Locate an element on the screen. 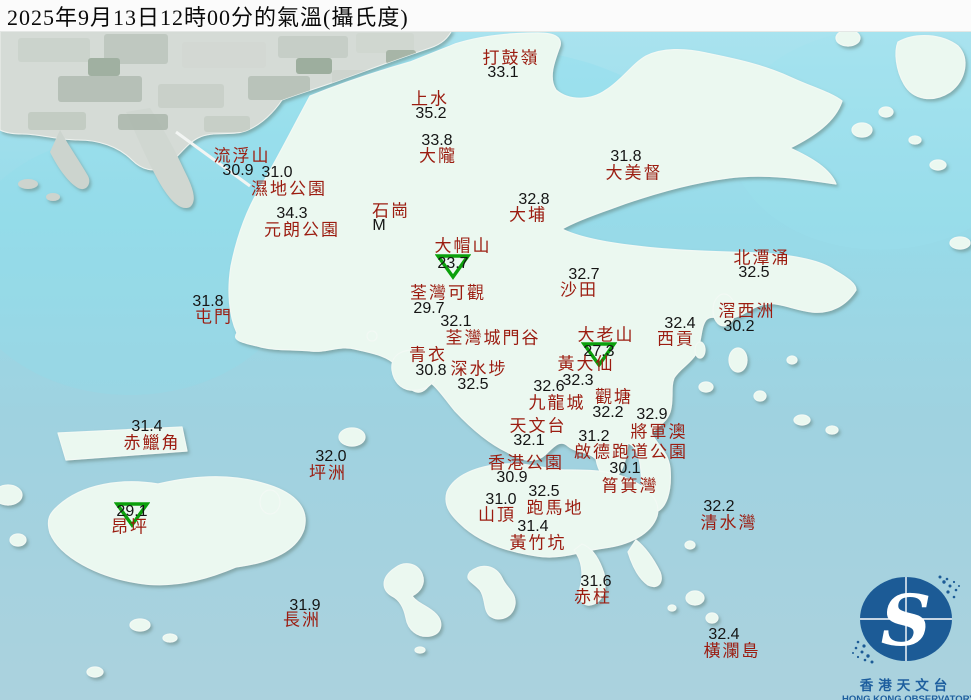 The width and height of the screenshot is (971, 700). station-temperature-value: M is located at coordinates (379, 225).